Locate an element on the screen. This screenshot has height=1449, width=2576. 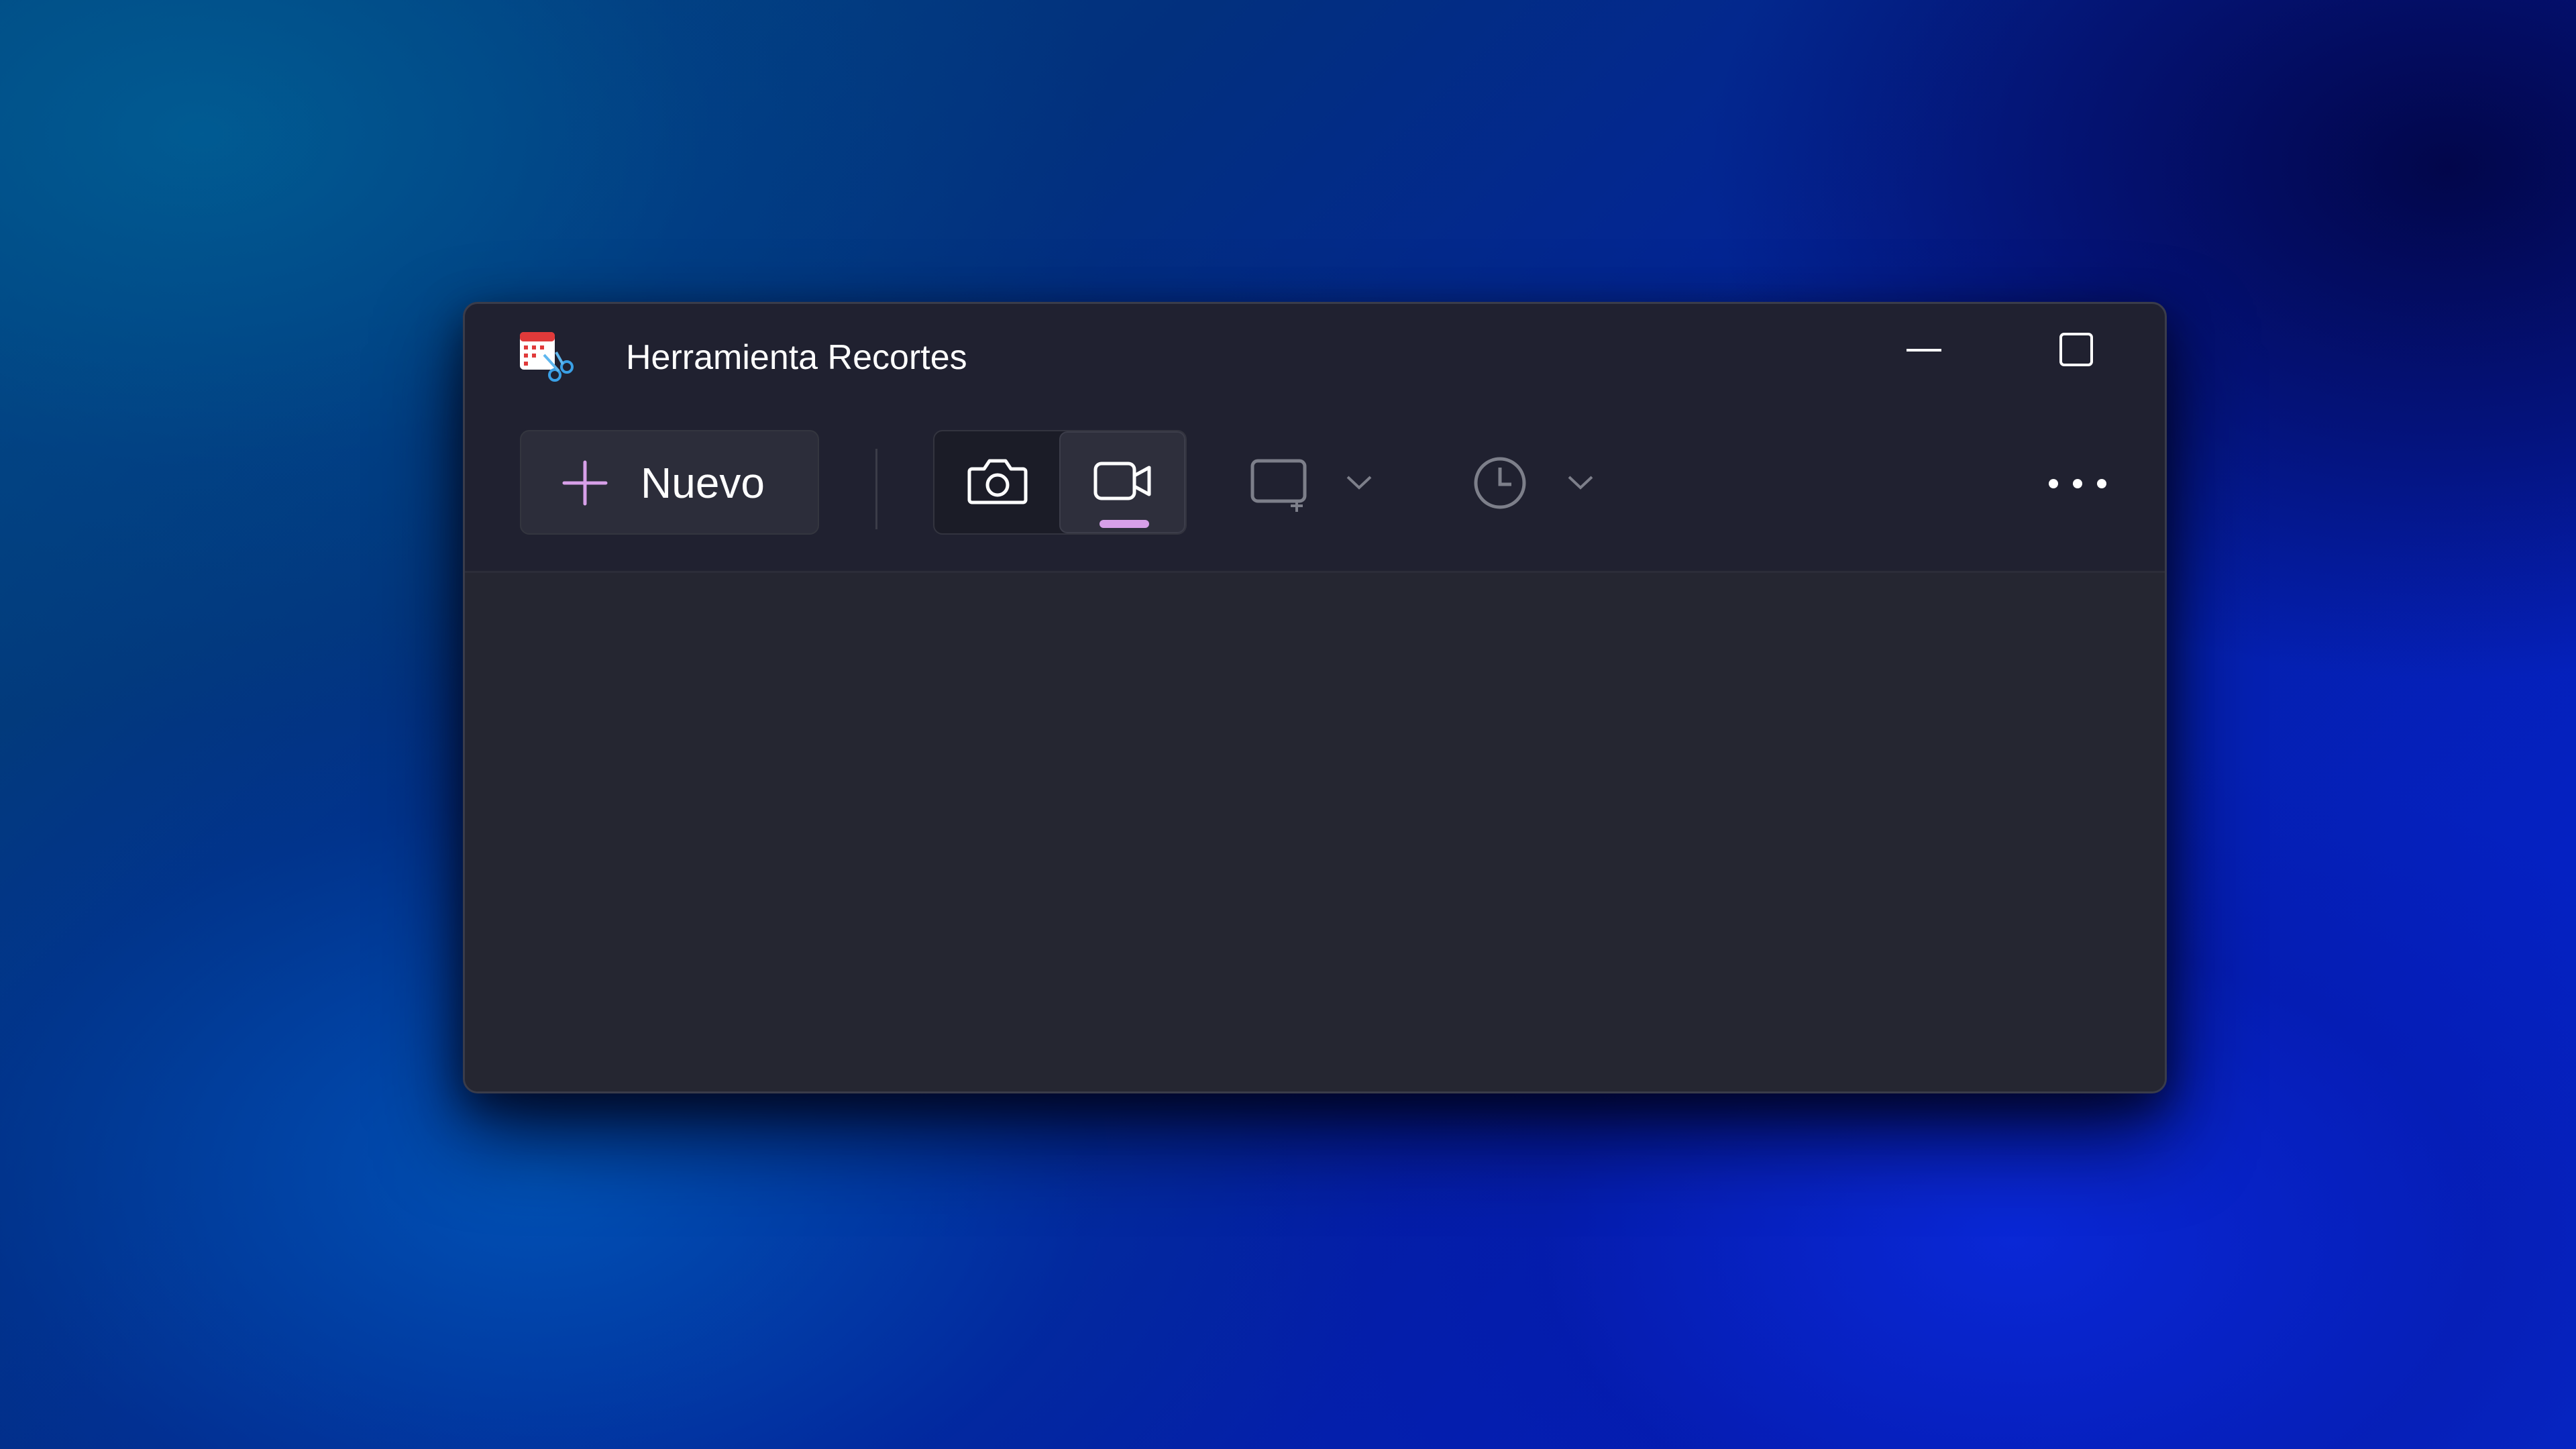
minimize-button is located at coordinates (1924, 351).